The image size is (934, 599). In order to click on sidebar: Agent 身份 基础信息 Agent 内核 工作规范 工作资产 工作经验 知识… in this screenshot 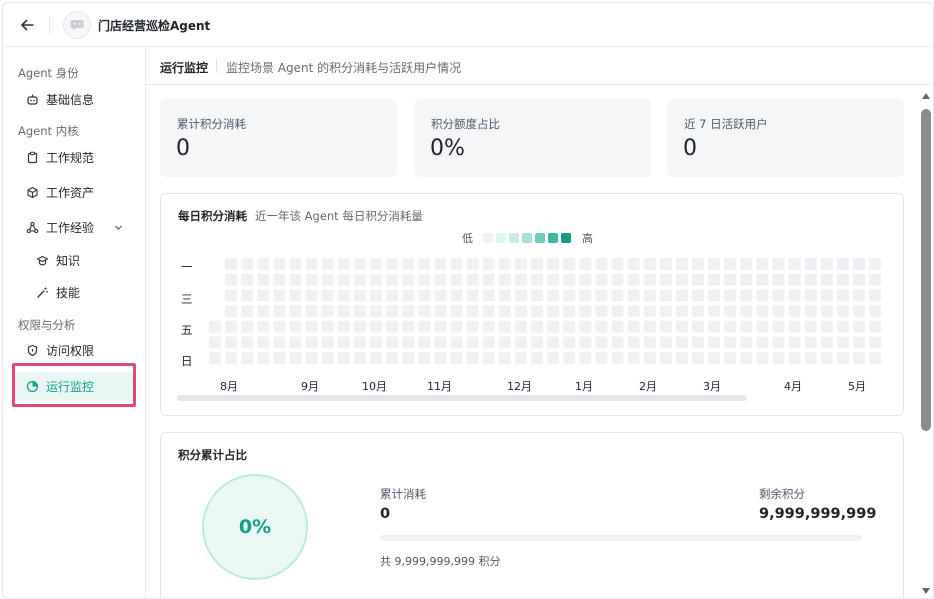, I will do `click(74, 322)`.